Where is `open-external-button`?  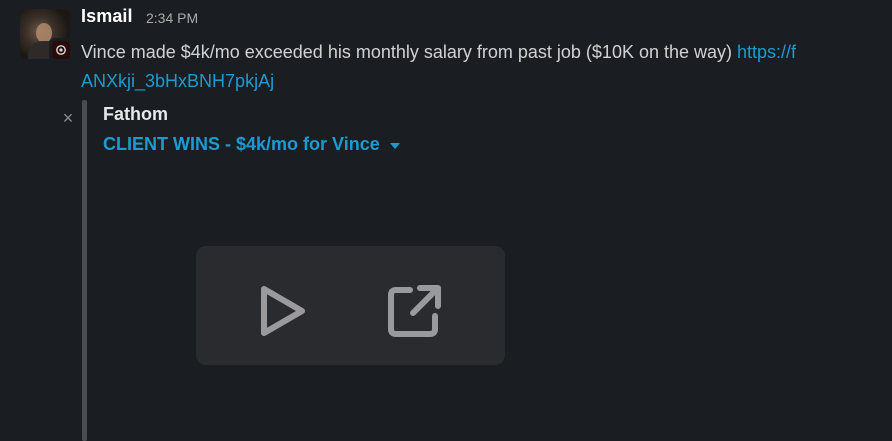
open-external-button is located at coordinates (415, 311).